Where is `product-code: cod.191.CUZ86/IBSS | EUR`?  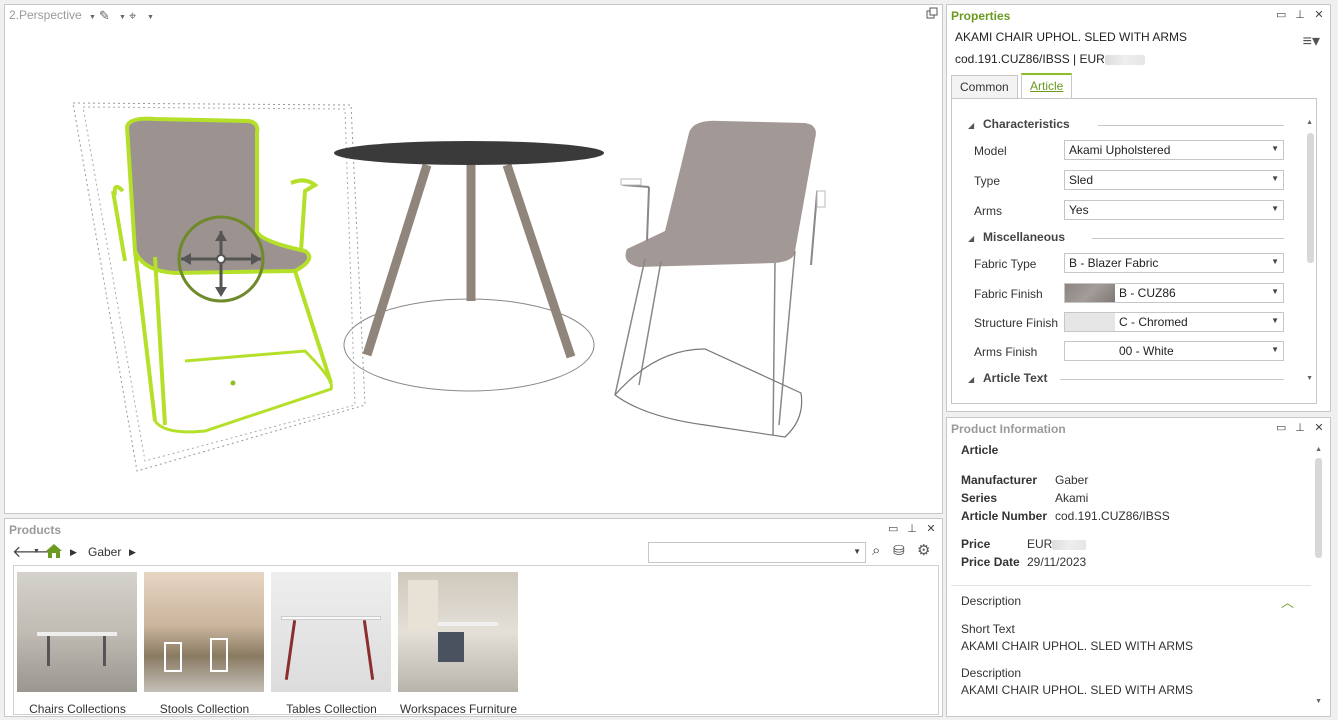
product-code: cod.191.CUZ86/IBSS | EUR is located at coordinates (1050, 59).